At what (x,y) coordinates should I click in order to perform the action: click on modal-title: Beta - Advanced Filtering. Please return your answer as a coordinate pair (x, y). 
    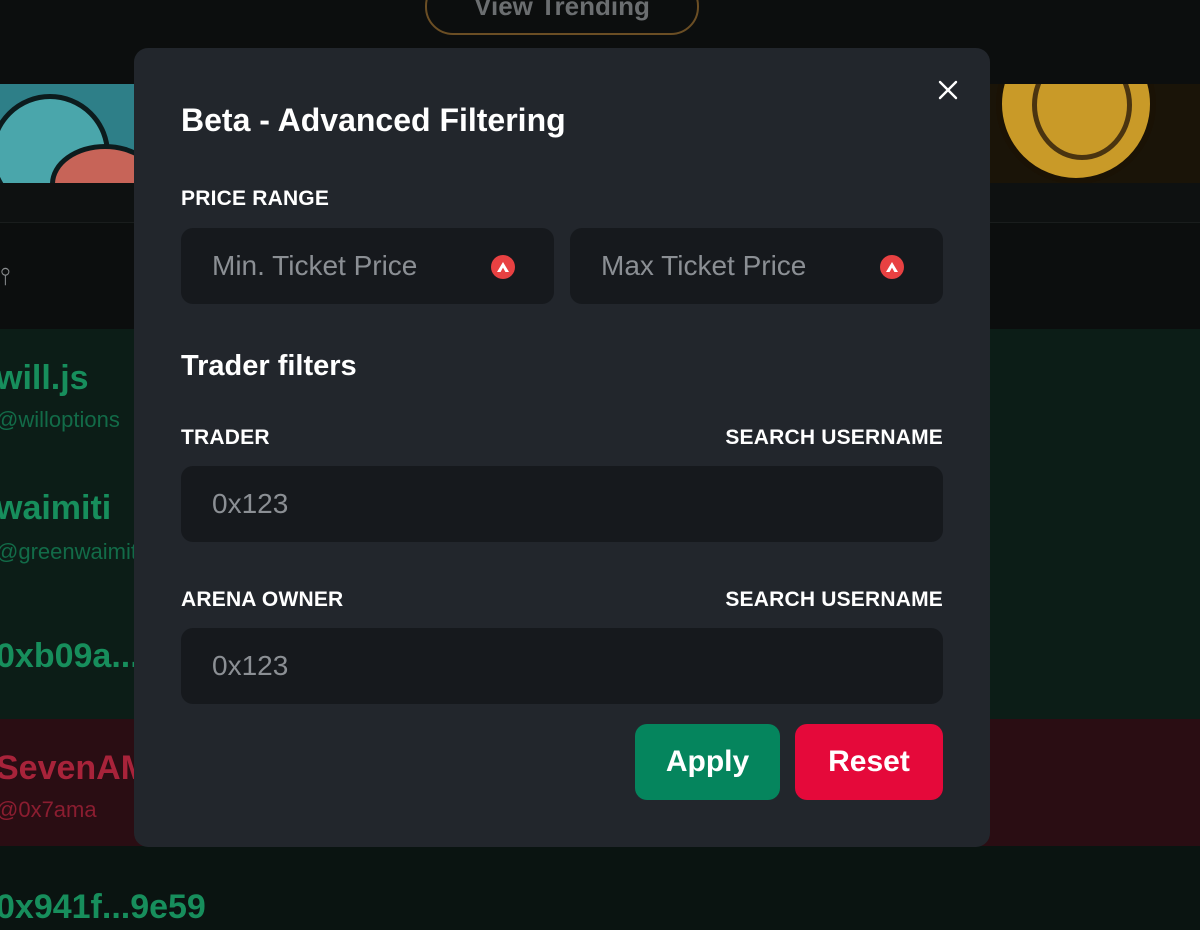
    Looking at the image, I should click on (373, 120).